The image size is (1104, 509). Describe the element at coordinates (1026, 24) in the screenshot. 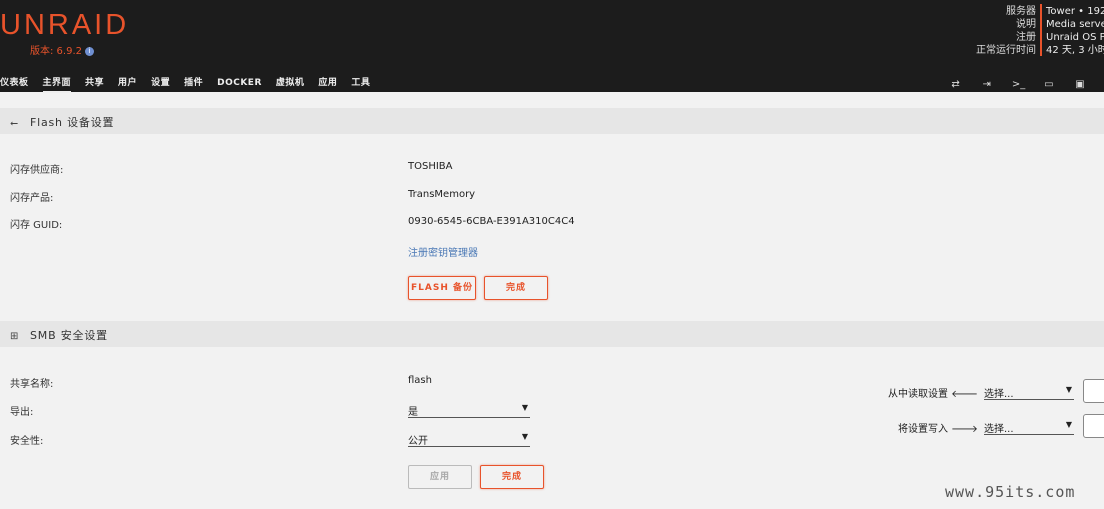

I see `description-label: 说明` at that location.